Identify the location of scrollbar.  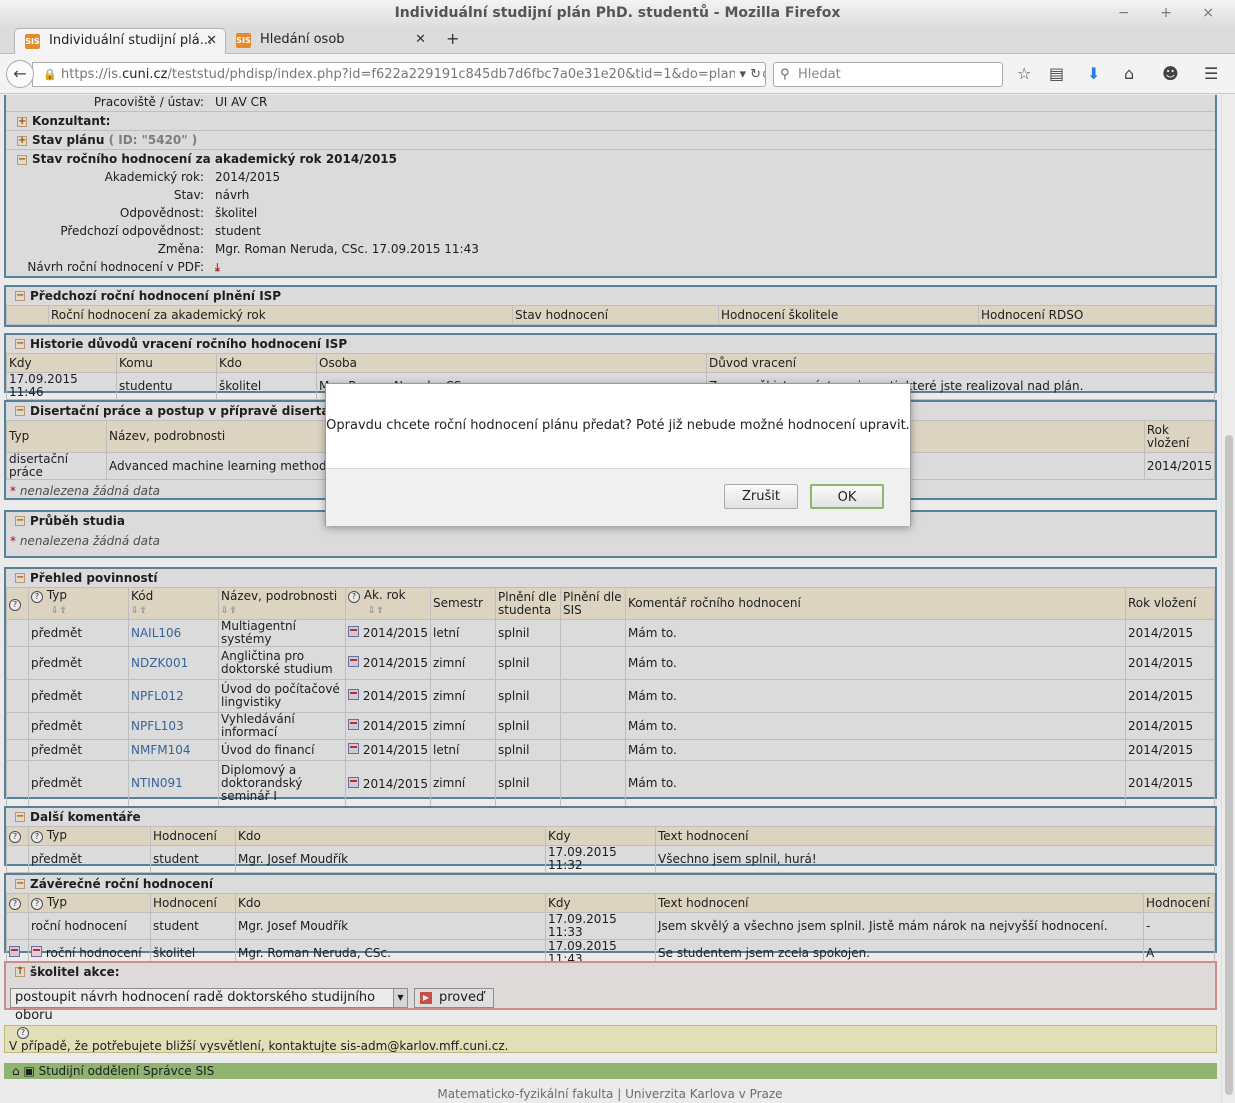
(1228, 599).